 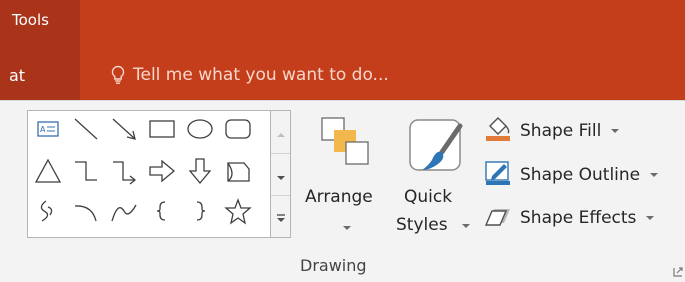 I want to click on down-arrow-shape, so click(x=200, y=171).